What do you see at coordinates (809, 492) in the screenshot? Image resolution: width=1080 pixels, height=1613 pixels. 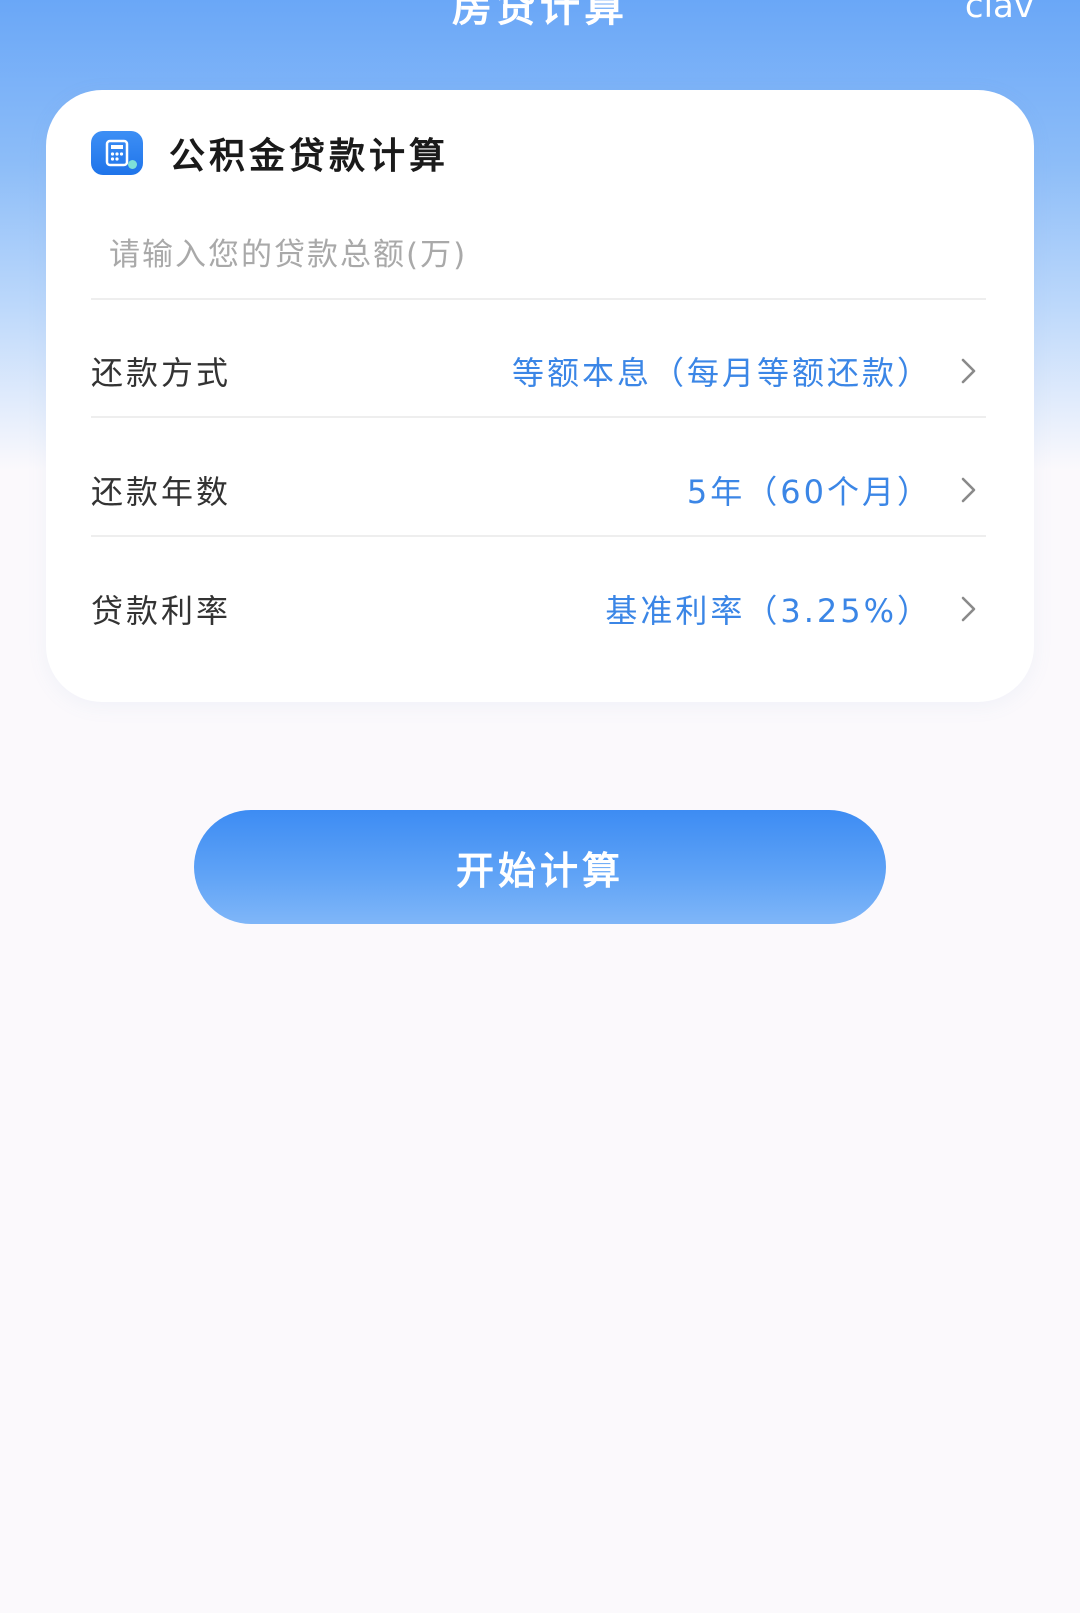 I see `repayment-years-value: 5年（60个月）` at bounding box center [809, 492].